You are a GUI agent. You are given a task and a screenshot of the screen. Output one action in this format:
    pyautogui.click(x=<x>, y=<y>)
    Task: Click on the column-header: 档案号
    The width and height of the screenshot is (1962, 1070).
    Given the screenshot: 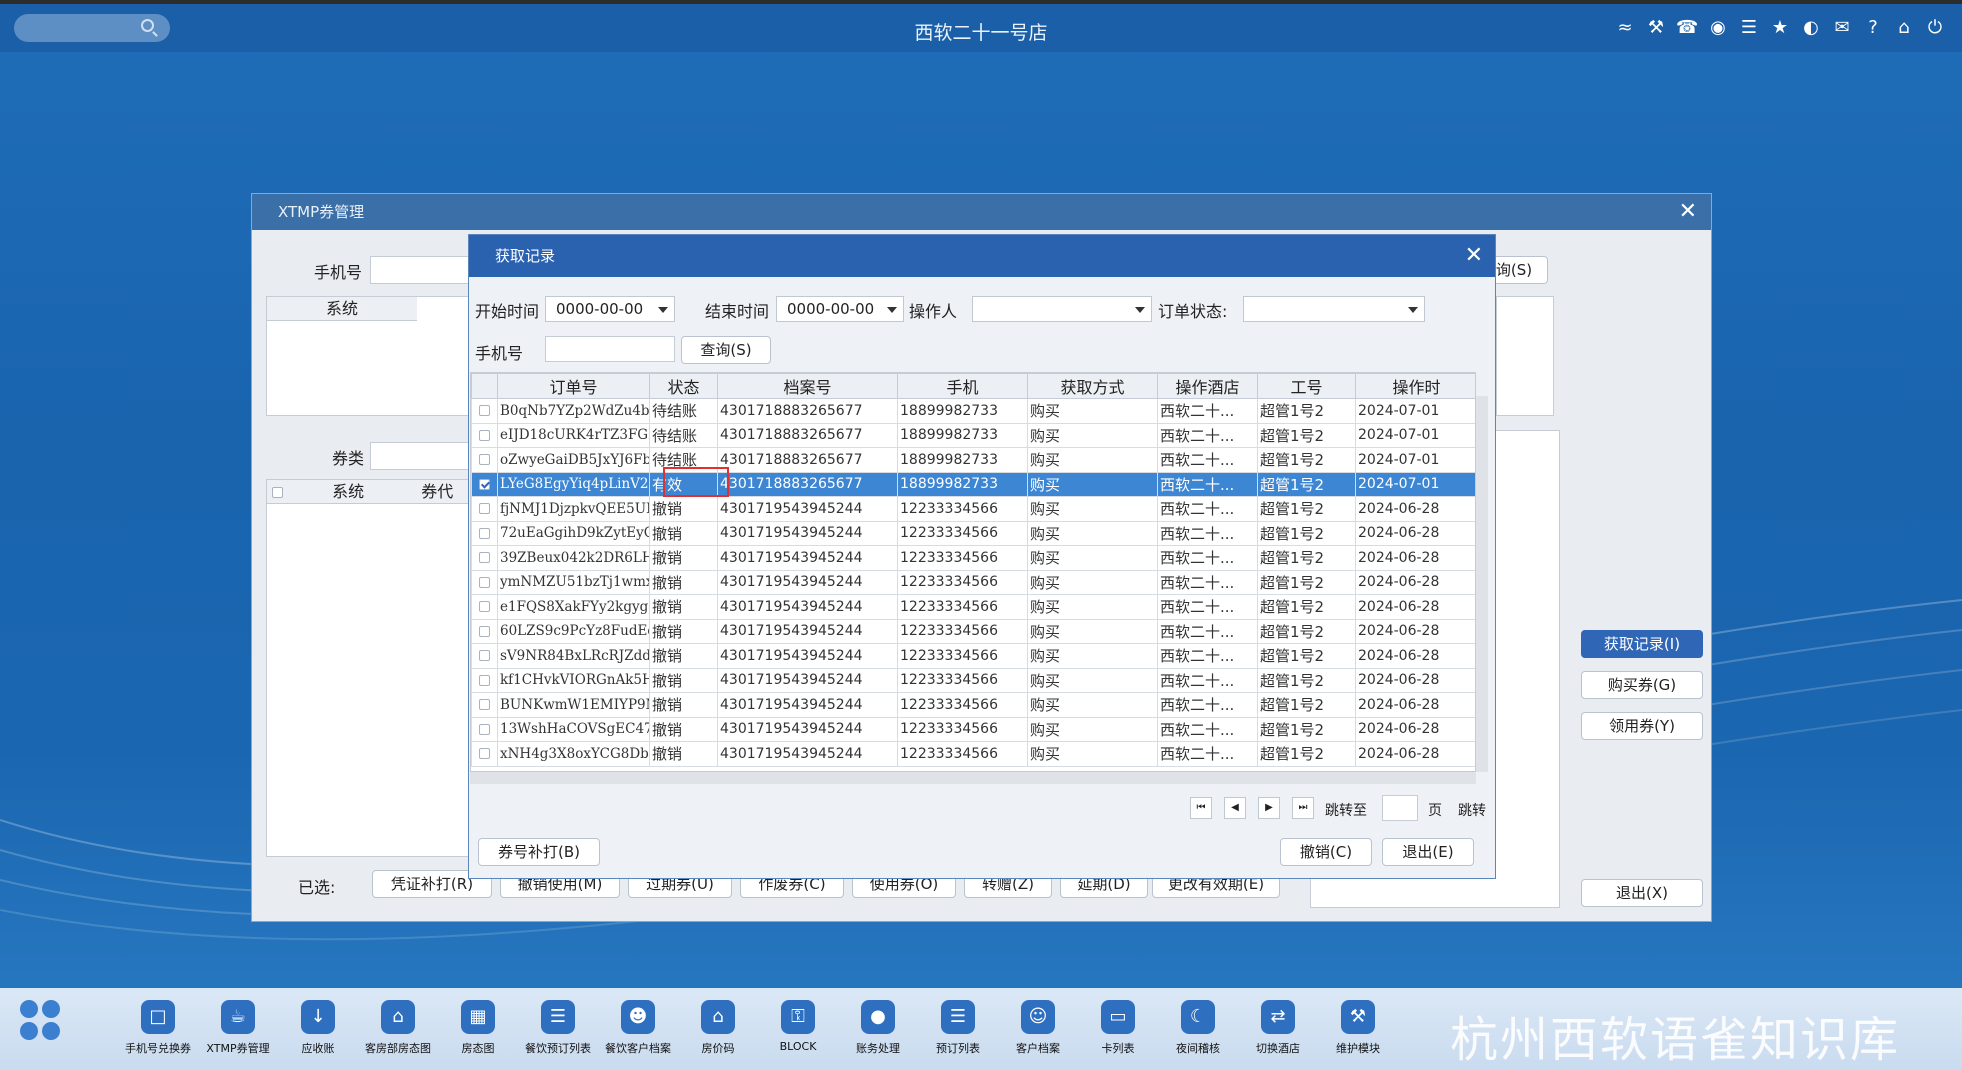 What is the action you would take?
    pyautogui.click(x=807, y=386)
    